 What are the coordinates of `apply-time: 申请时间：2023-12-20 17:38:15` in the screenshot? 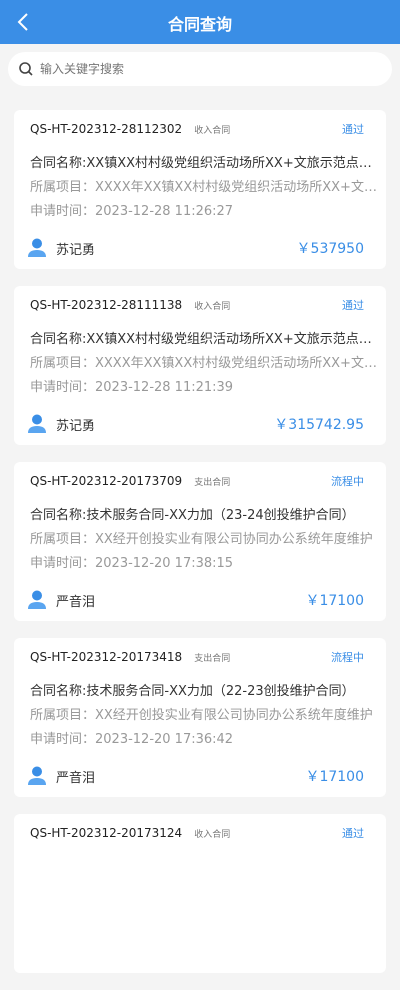 It's located at (132, 563).